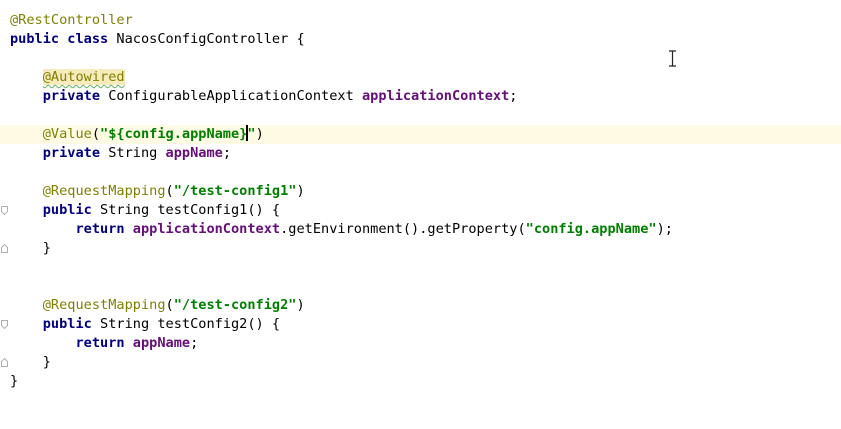  Describe the element at coordinates (300, 39) in the screenshot. I see `brace: {` at that location.